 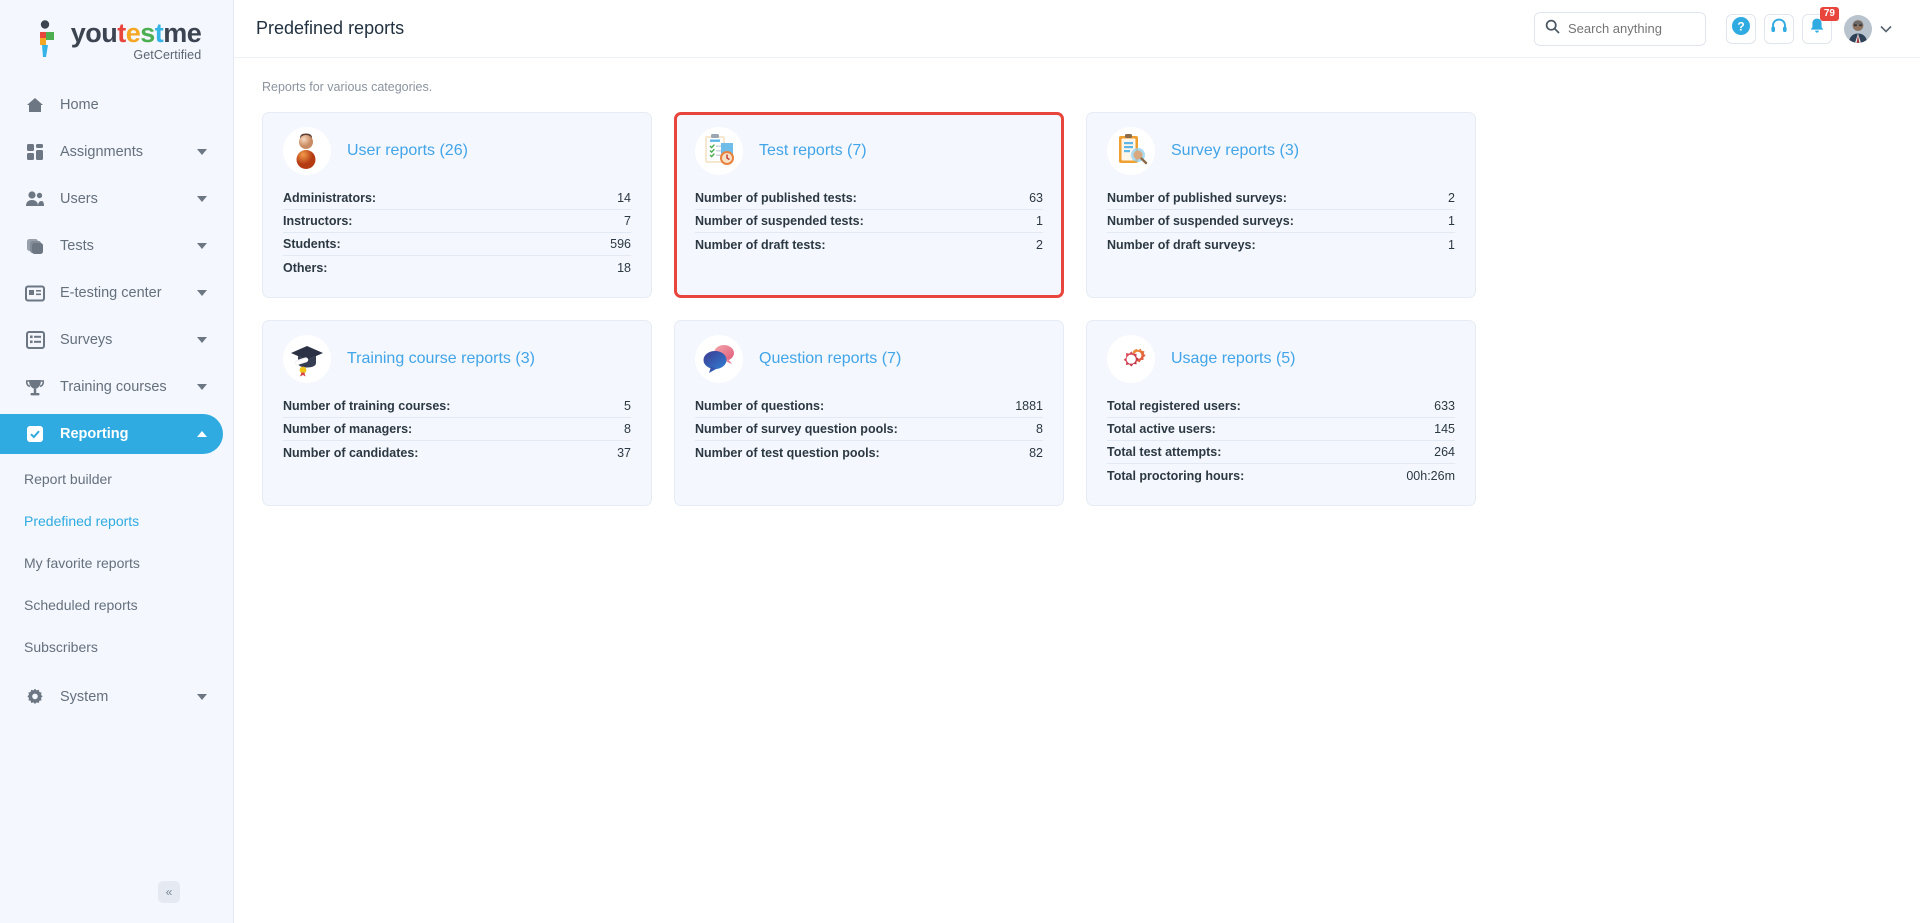 What do you see at coordinates (136, 32) in the screenshot?
I see `brand-wordmark: youtestme` at bounding box center [136, 32].